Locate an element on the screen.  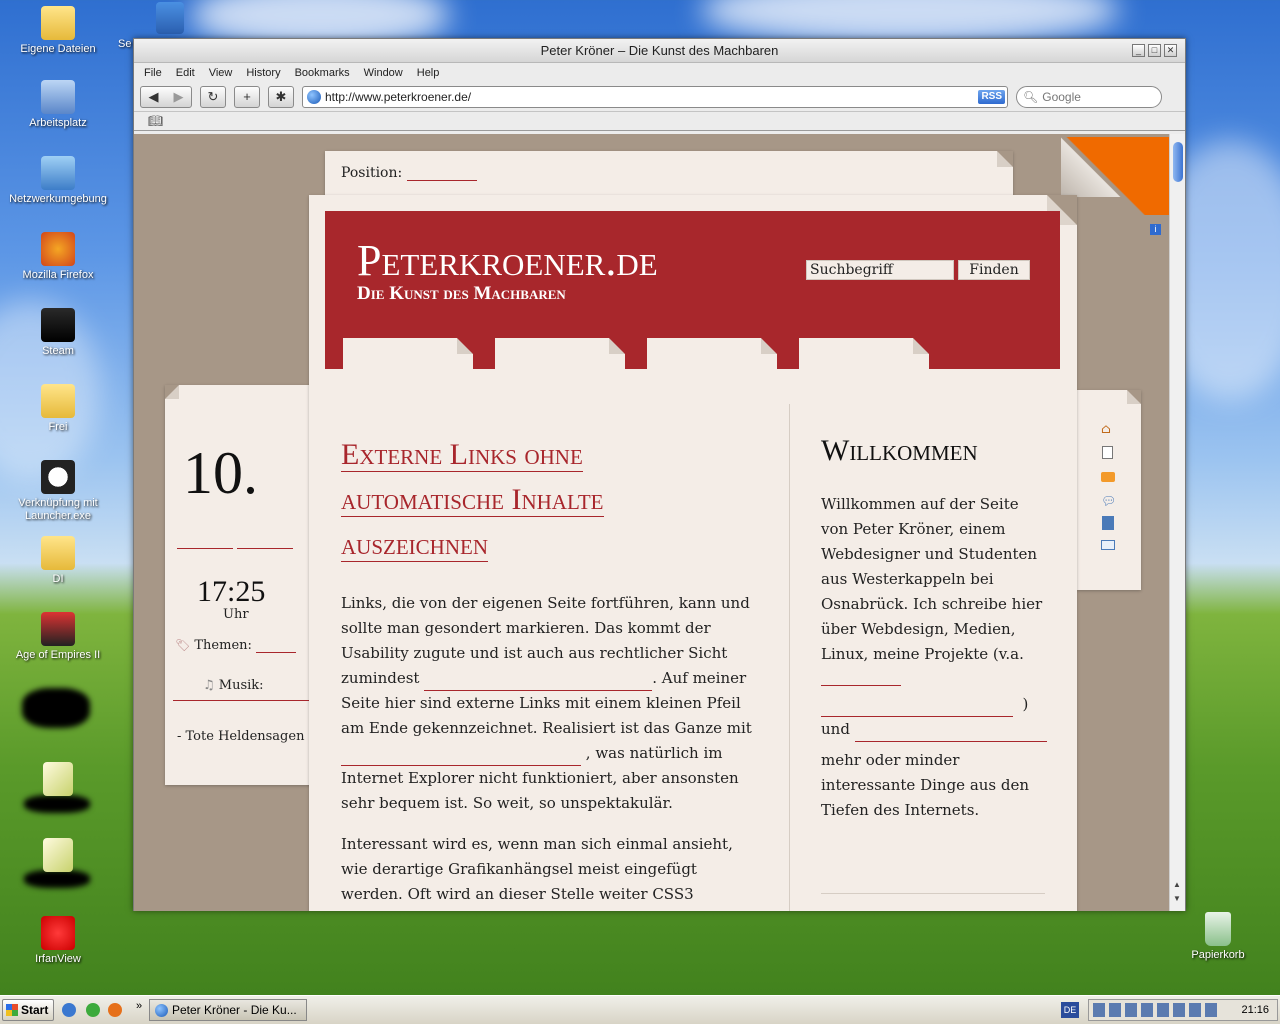
add-bookmark-button: + is located at coordinates (247, 97).